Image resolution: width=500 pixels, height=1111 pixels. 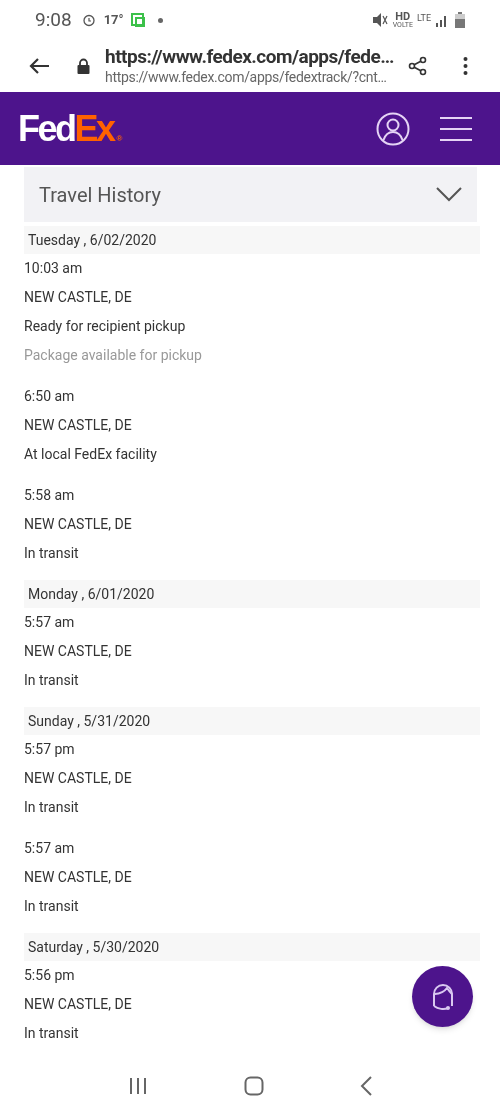 What do you see at coordinates (49, 975) in the screenshot?
I see `event-time: 5:56 pm` at bounding box center [49, 975].